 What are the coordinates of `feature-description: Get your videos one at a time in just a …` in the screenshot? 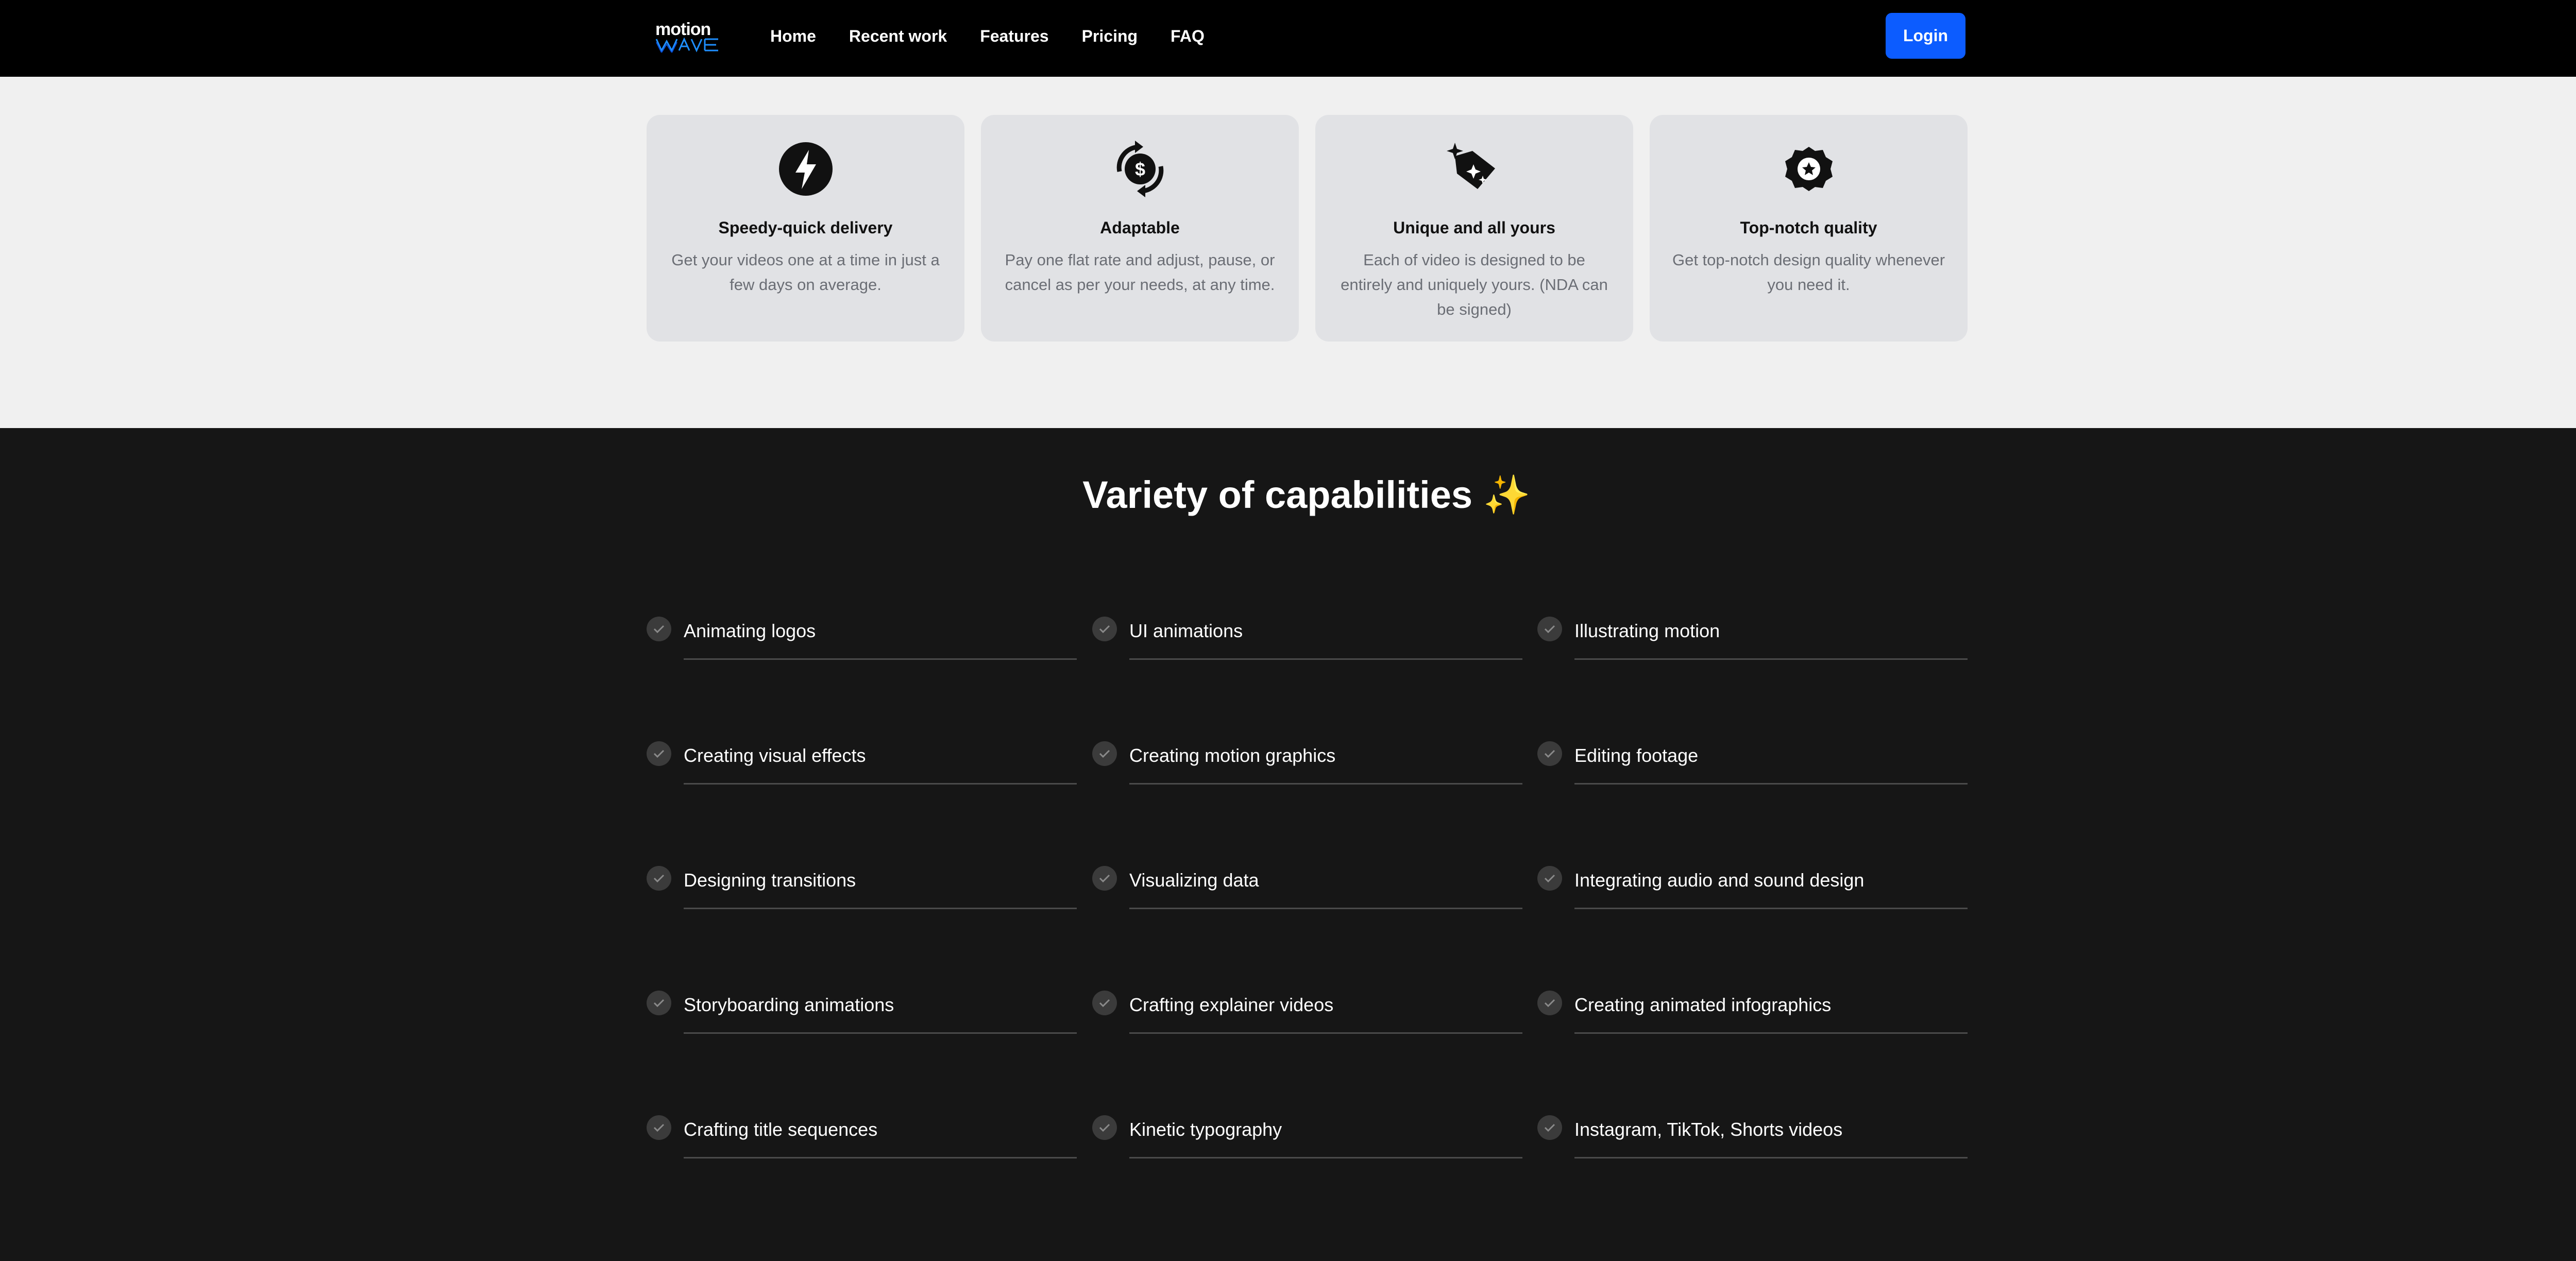 It's located at (805, 272).